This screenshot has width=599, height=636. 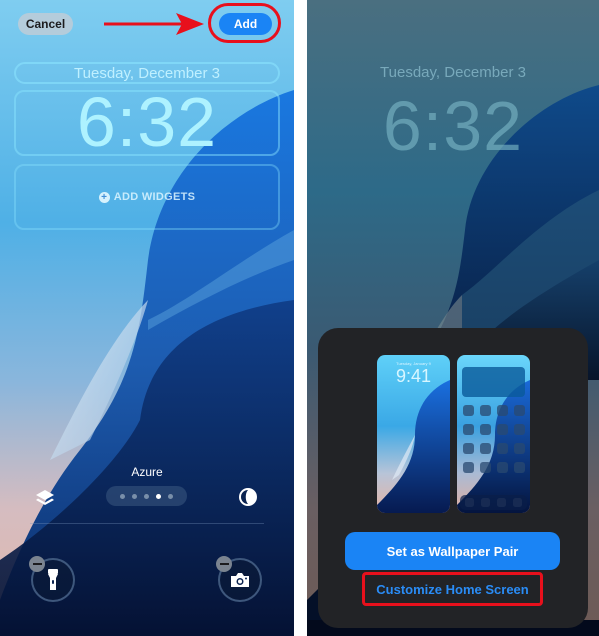 I want to click on wallpaper-style-name: Azure, so click(x=147, y=472).